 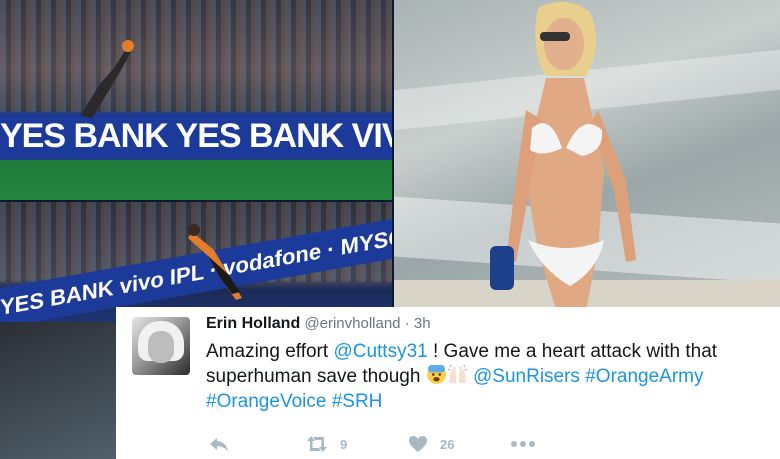 I want to click on hashtag-link: #OrangeVoice, so click(x=266, y=401).